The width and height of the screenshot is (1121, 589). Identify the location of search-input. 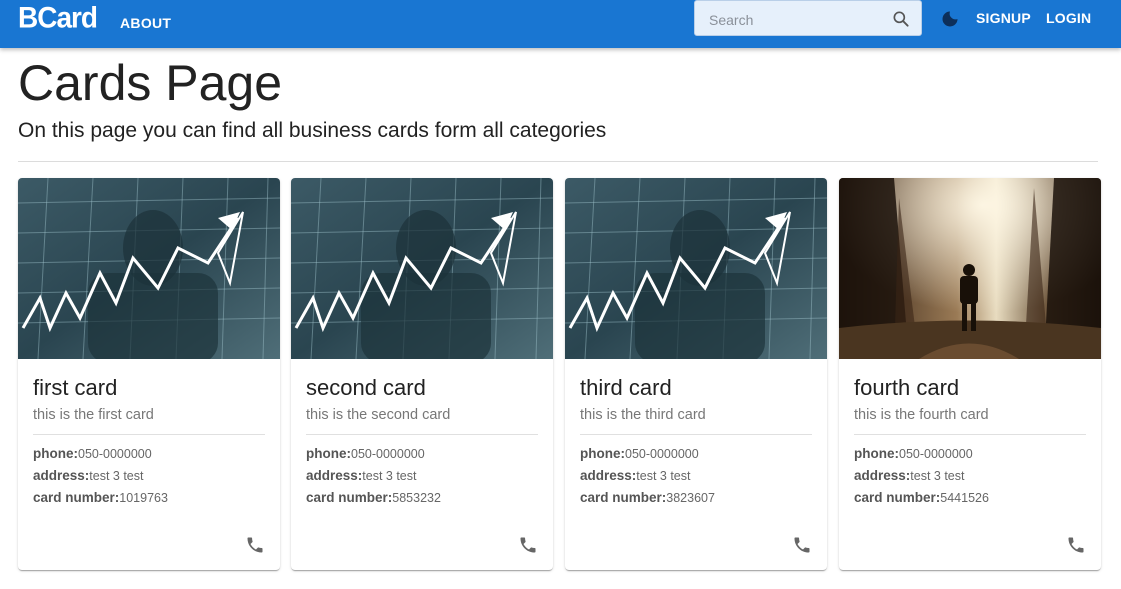
(796, 20).